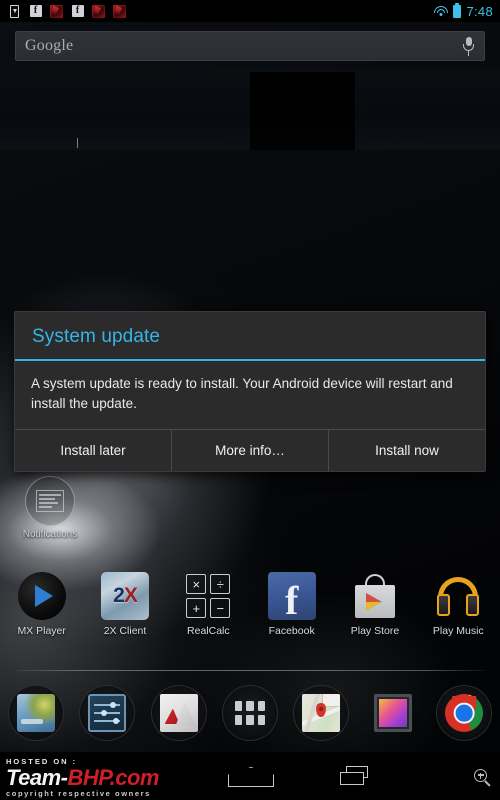 The width and height of the screenshot is (500, 800). What do you see at coordinates (50, 501) in the screenshot?
I see `notifications-list-icon` at bounding box center [50, 501].